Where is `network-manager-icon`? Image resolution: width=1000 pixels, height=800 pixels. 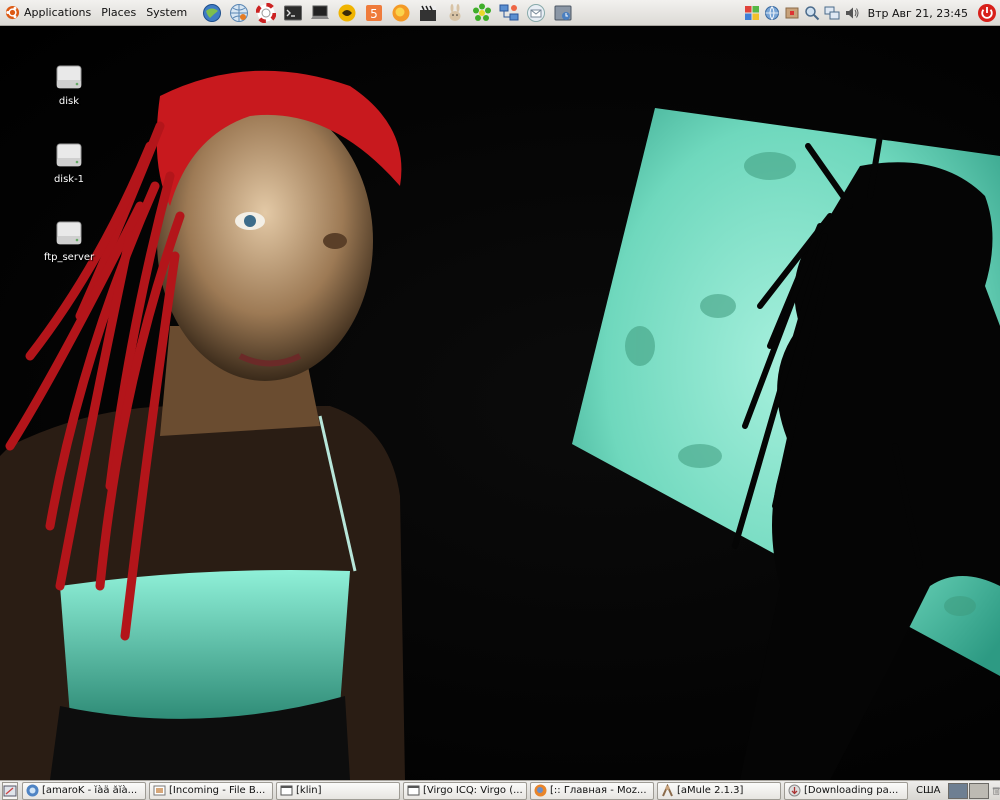 network-manager-icon is located at coordinates (509, 12).